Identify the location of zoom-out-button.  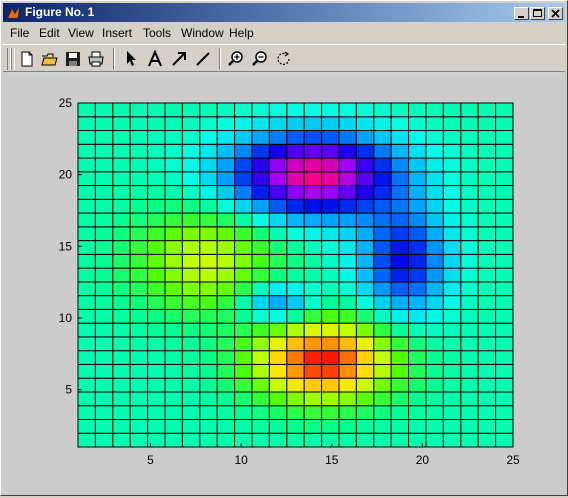
(260, 59).